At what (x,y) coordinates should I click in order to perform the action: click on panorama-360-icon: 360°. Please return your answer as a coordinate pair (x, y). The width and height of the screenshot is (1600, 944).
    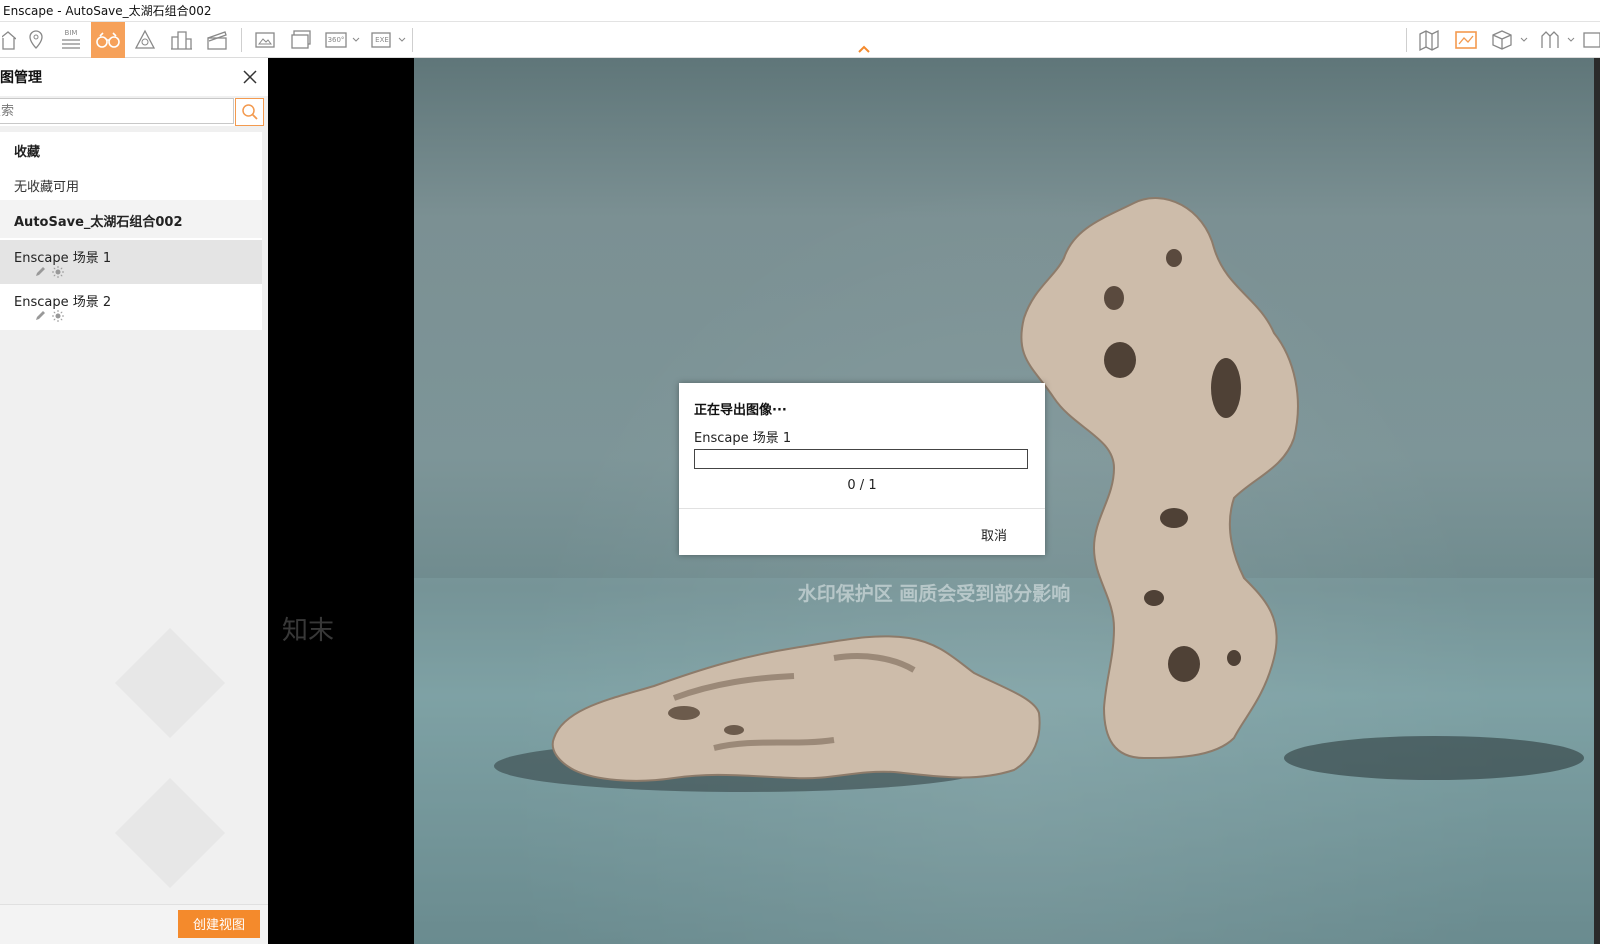
    Looking at the image, I should click on (336, 40).